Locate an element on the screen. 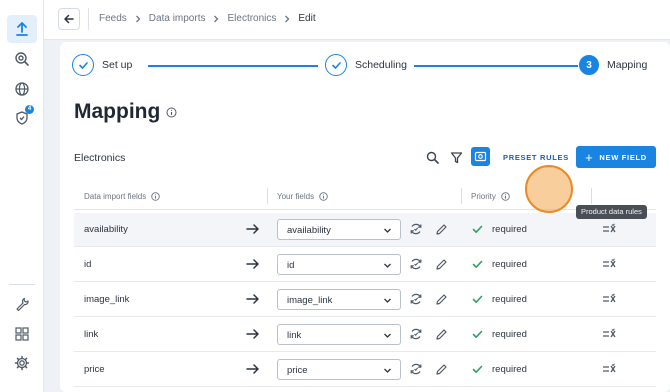 The width and height of the screenshot is (670, 392). table-row: id id required is located at coordinates (365, 265).